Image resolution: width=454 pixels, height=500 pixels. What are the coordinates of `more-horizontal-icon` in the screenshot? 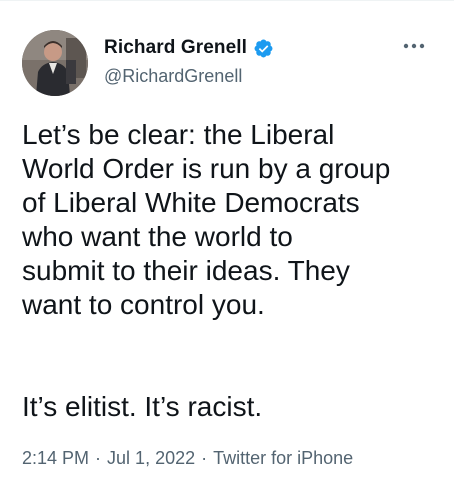 It's located at (414, 46).